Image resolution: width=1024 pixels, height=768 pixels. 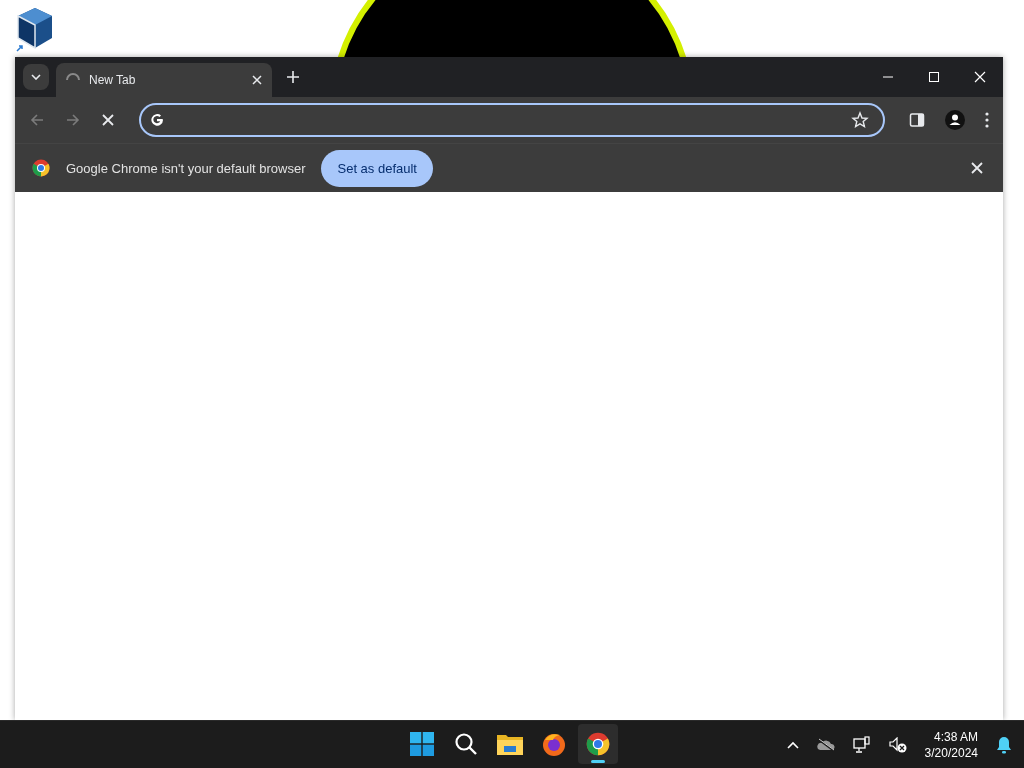 What do you see at coordinates (860, 120) in the screenshot?
I see `star-icon` at bounding box center [860, 120].